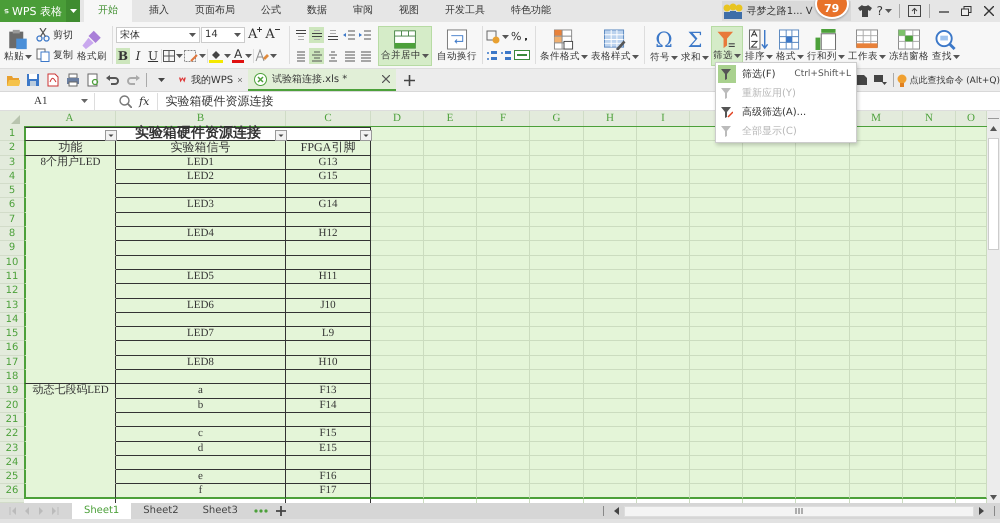 This screenshot has width=1000, height=523. Describe the element at coordinates (255, 34) in the screenshot. I see `grow-font-button: A` at that location.